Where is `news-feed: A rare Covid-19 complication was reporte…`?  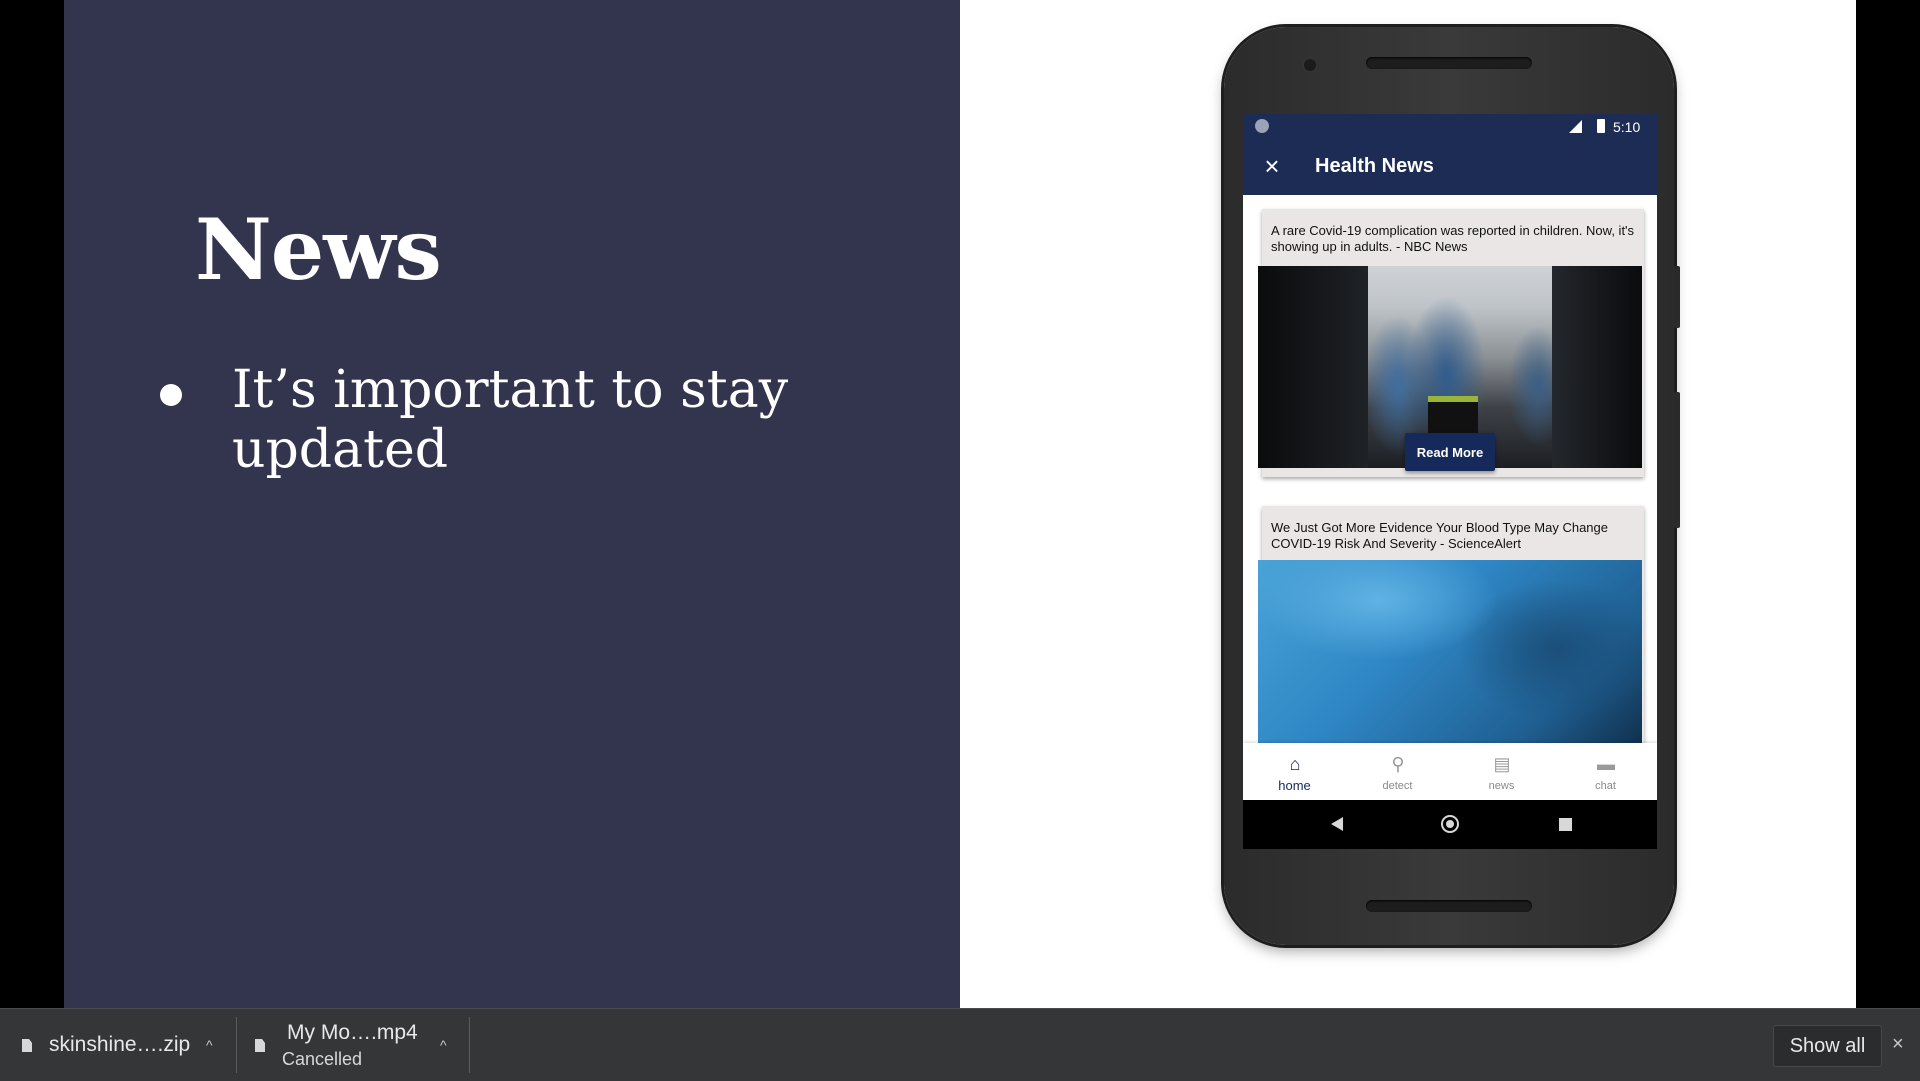 news-feed: A rare Covid-19 complication was reporte… is located at coordinates (1450, 469).